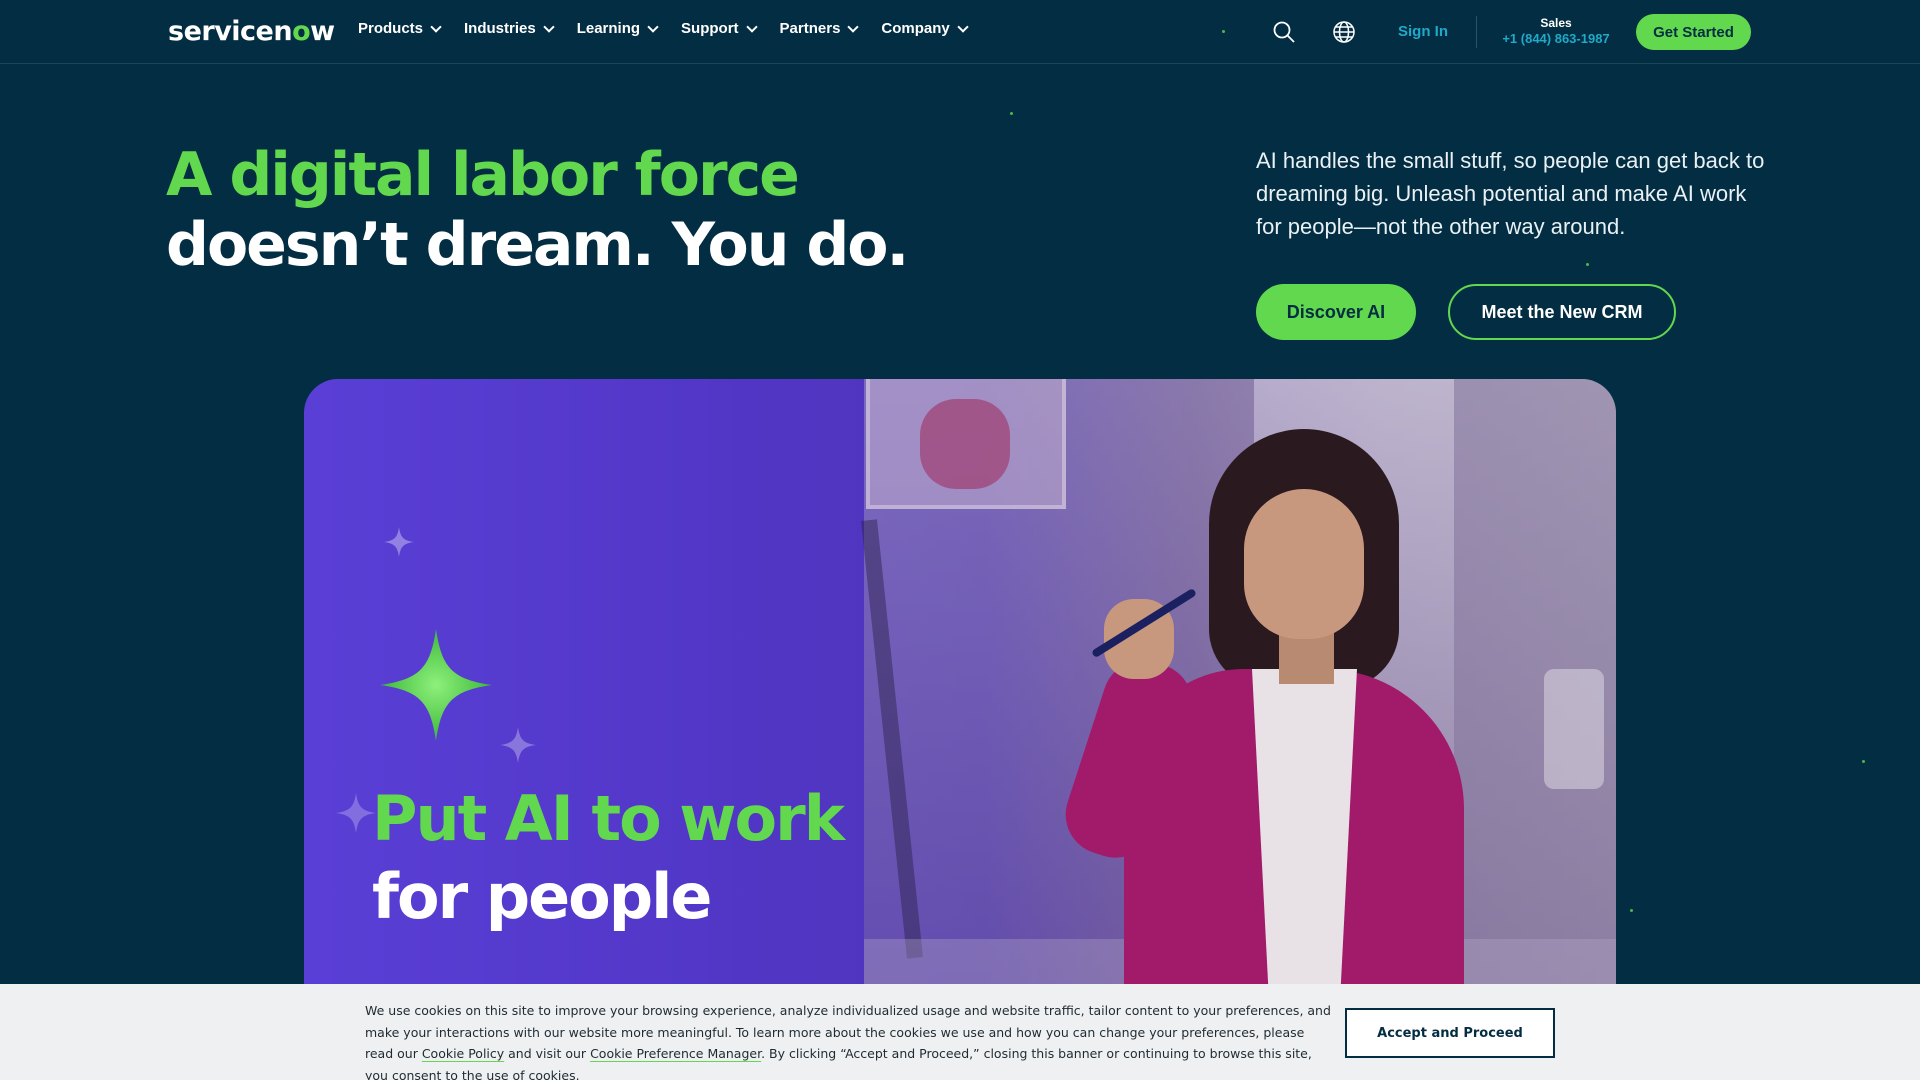  I want to click on discover-ai-button: Discover AI, so click(1336, 312).